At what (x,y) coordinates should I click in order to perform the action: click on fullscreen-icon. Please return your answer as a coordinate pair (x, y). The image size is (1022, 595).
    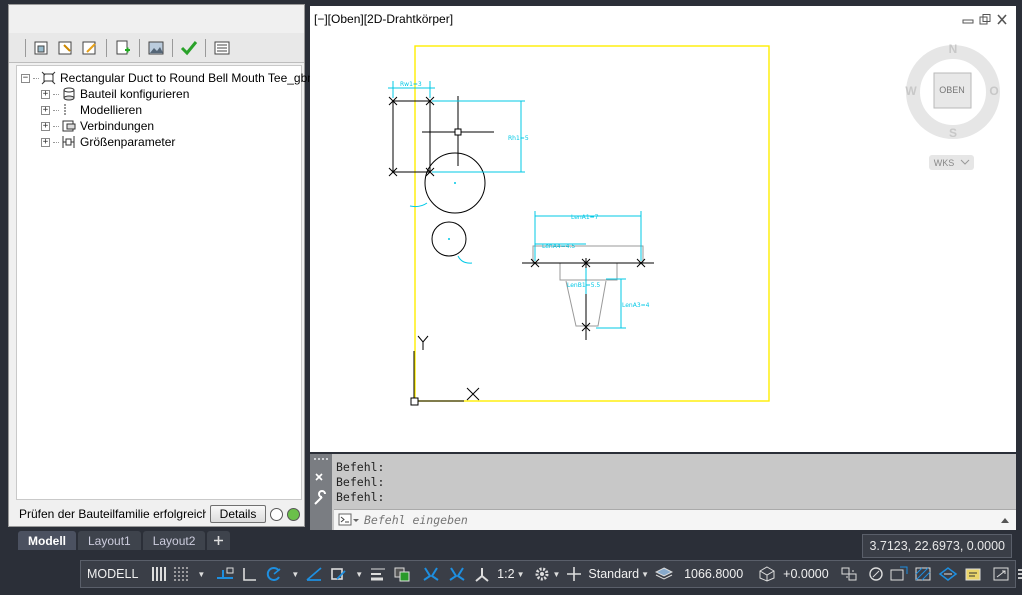
    Looking at the image, I should click on (1001, 574).